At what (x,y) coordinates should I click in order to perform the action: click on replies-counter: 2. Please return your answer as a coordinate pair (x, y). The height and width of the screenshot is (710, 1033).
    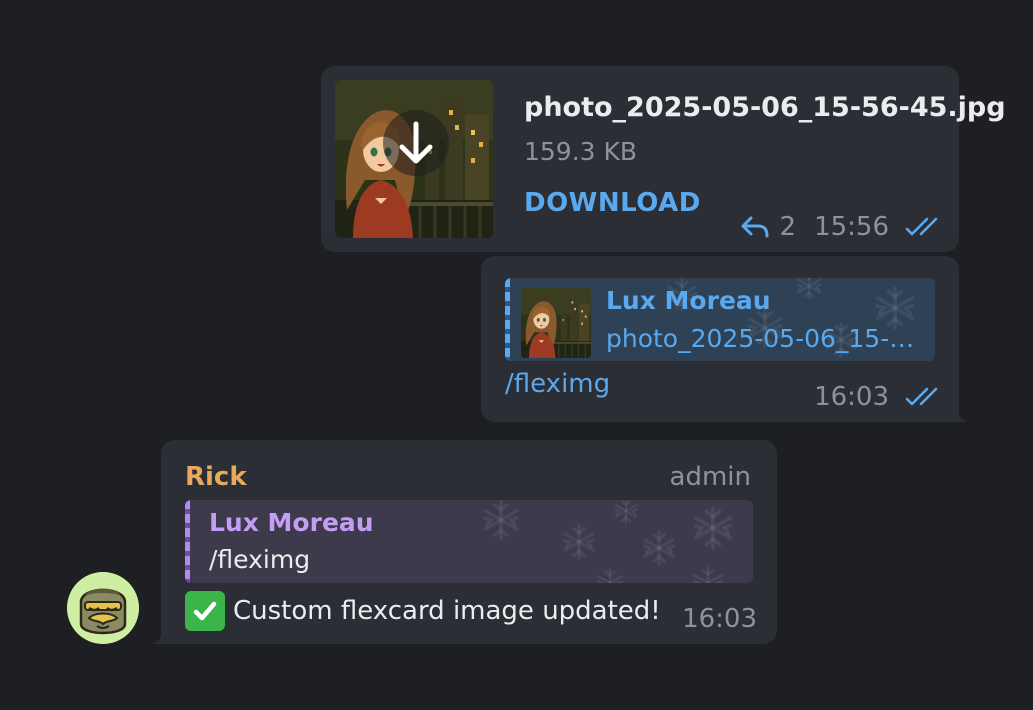
    Looking at the image, I should click on (768, 227).